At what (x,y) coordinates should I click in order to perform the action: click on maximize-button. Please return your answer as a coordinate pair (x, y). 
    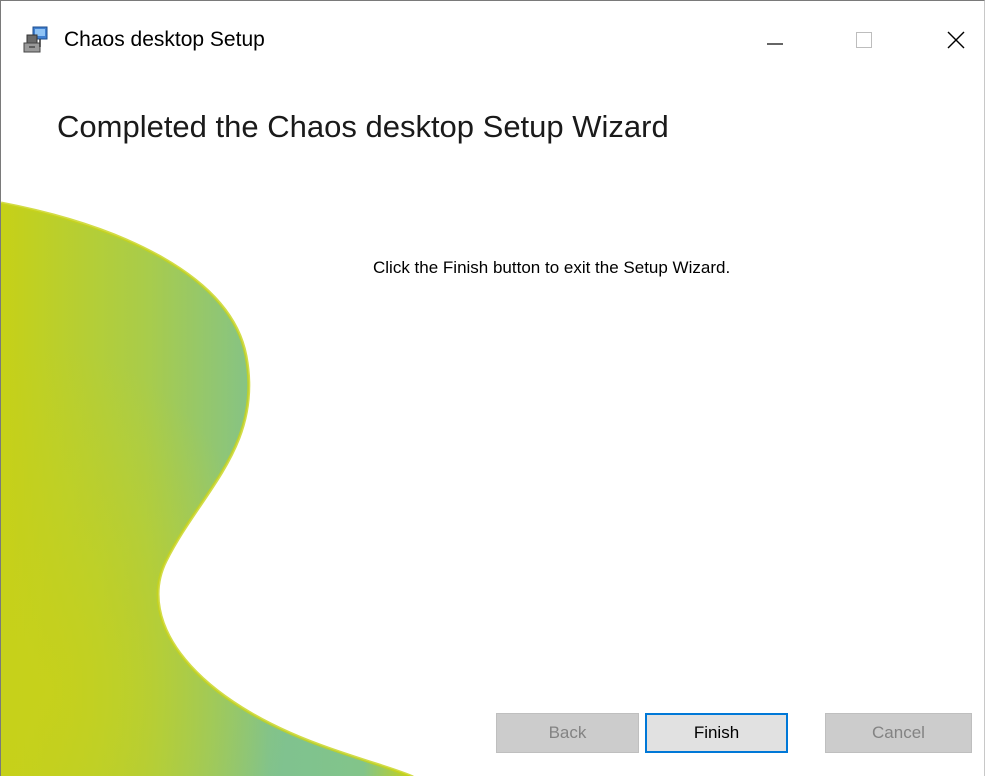
    Looking at the image, I should click on (864, 40).